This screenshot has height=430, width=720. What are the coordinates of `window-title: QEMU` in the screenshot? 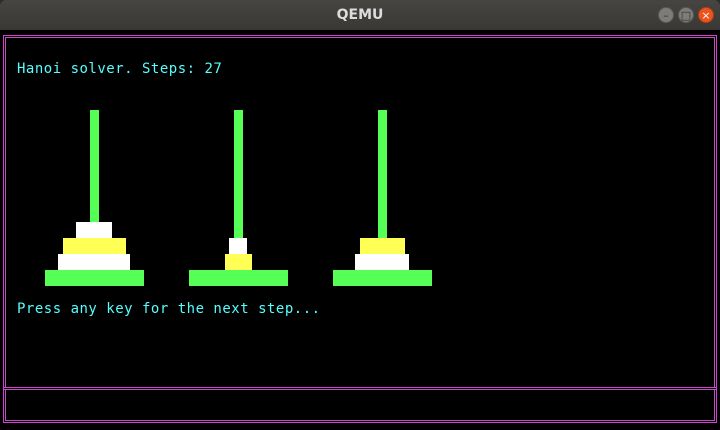 It's located at (360, 15).